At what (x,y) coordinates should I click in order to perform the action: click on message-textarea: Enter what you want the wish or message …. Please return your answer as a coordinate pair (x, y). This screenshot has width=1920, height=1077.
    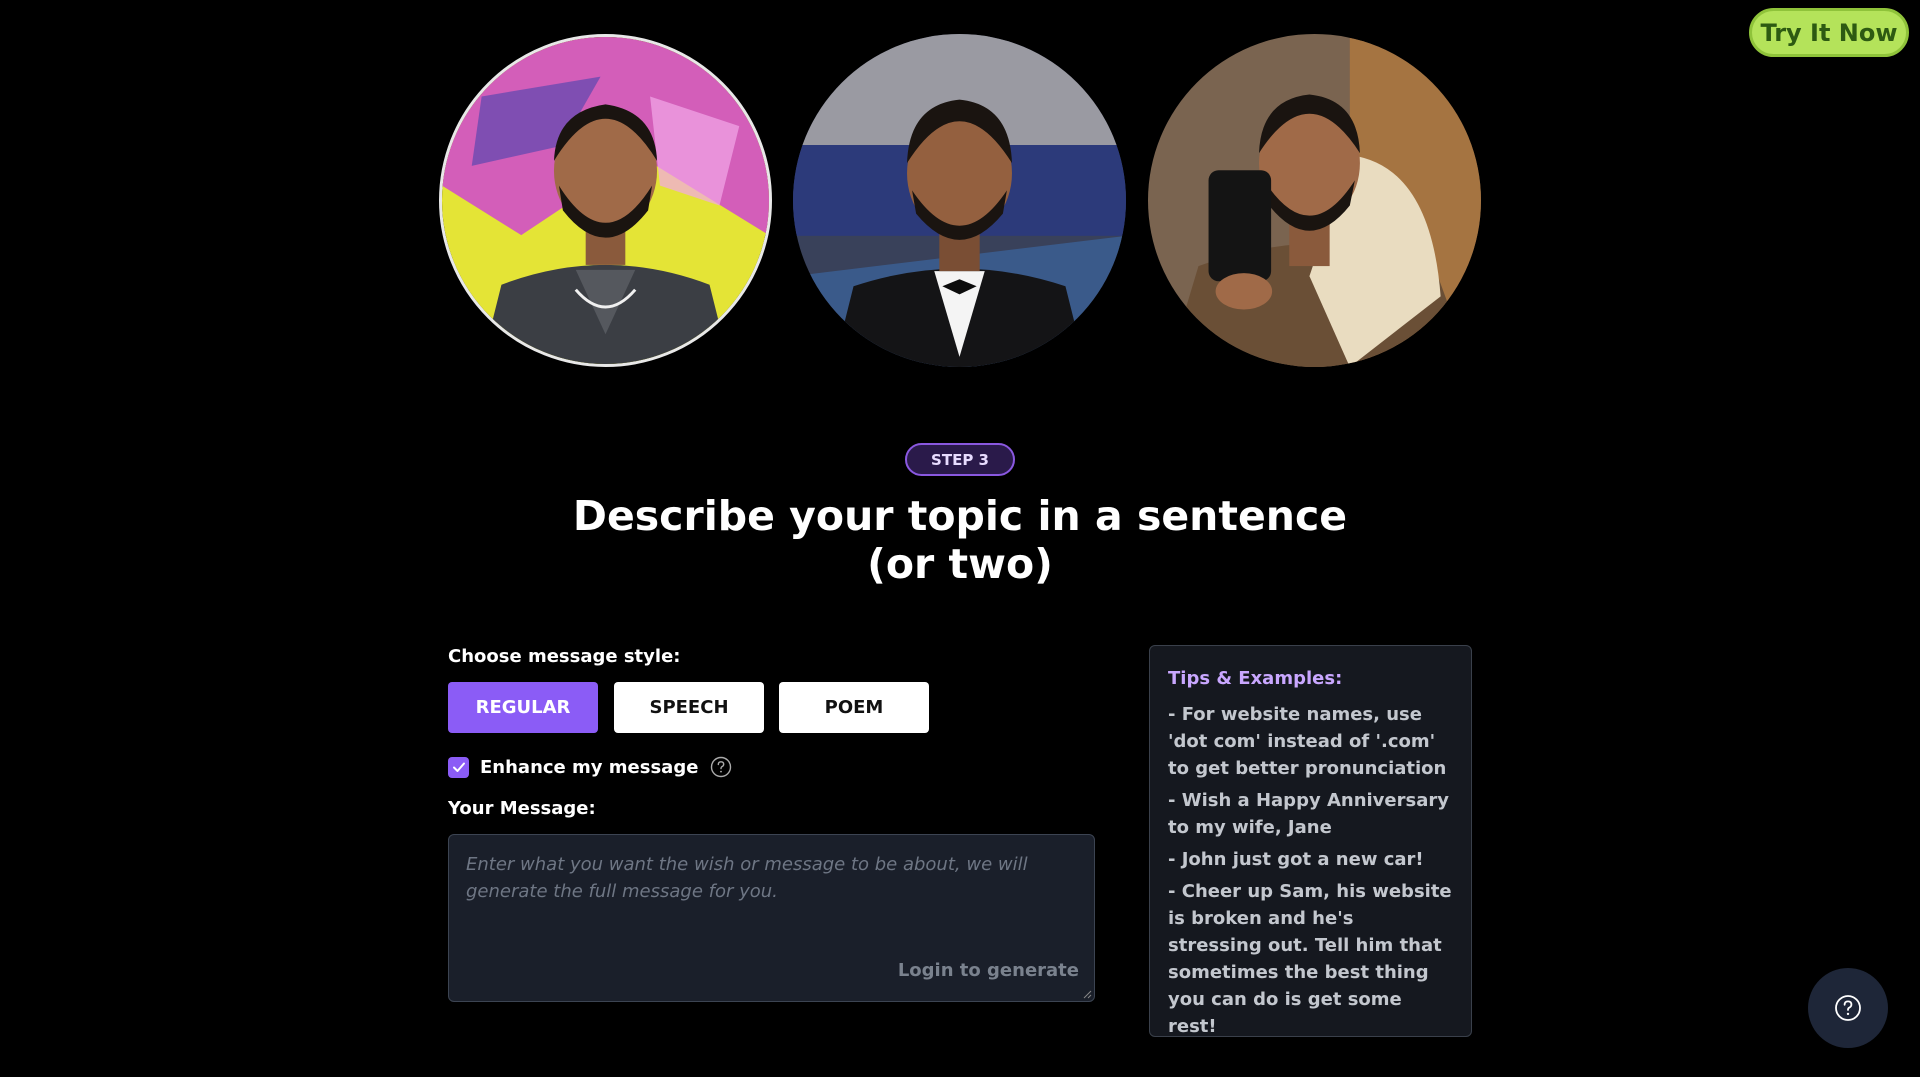
    Looking at the image, I should click on (771, 918).